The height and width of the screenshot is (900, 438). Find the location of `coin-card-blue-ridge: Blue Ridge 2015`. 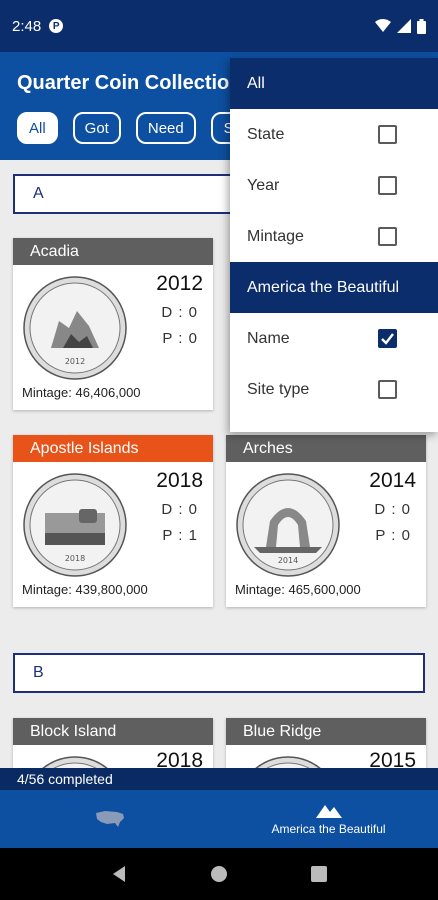

coin-card-blue-ridge: Blue Ridge 2015 is located at coordinates (326, 743).